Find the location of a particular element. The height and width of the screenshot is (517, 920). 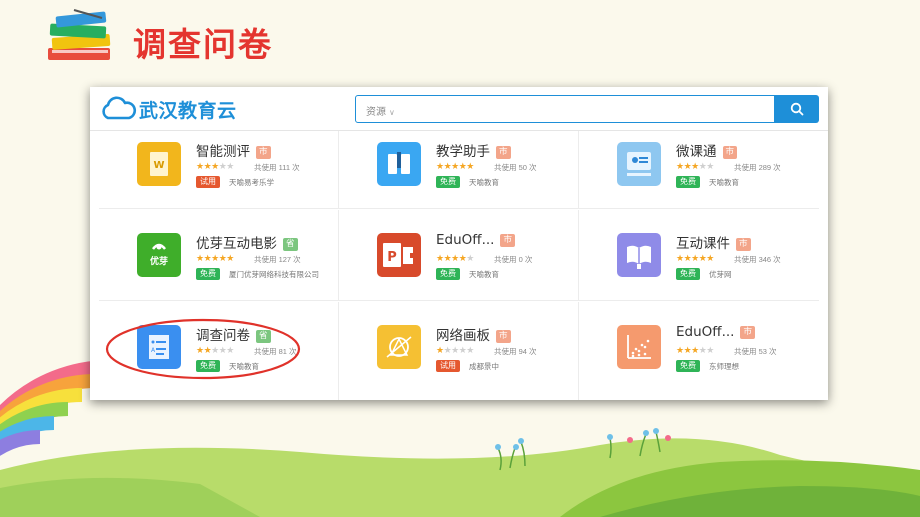

interactive-courseware-icon is located at coordinates (639, 255).